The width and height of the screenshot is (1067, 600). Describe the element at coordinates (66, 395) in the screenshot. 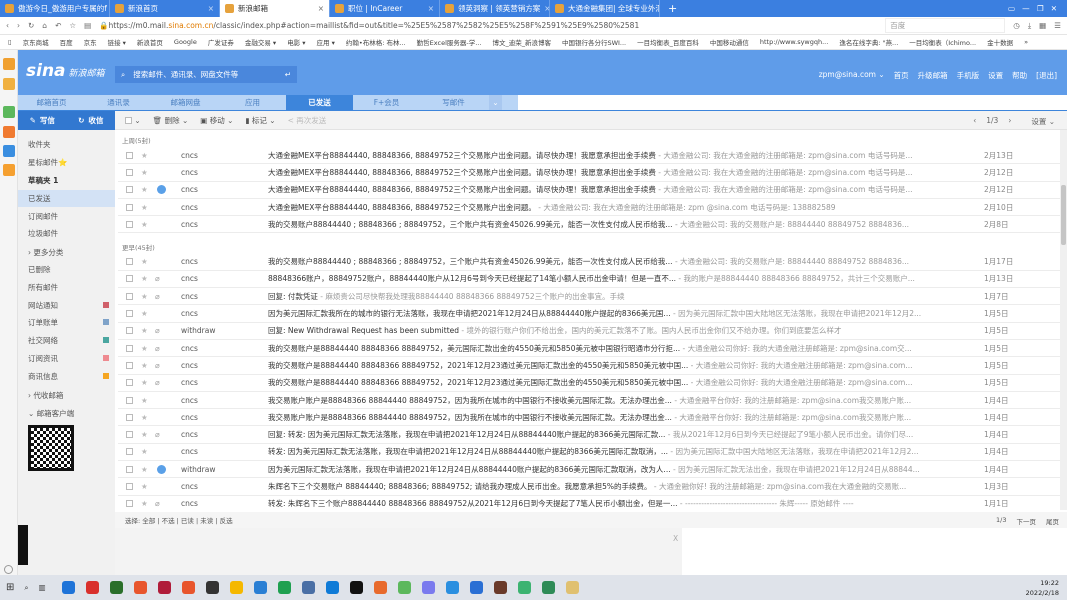

I see `folder-item: › 代收邮箱` at that location.